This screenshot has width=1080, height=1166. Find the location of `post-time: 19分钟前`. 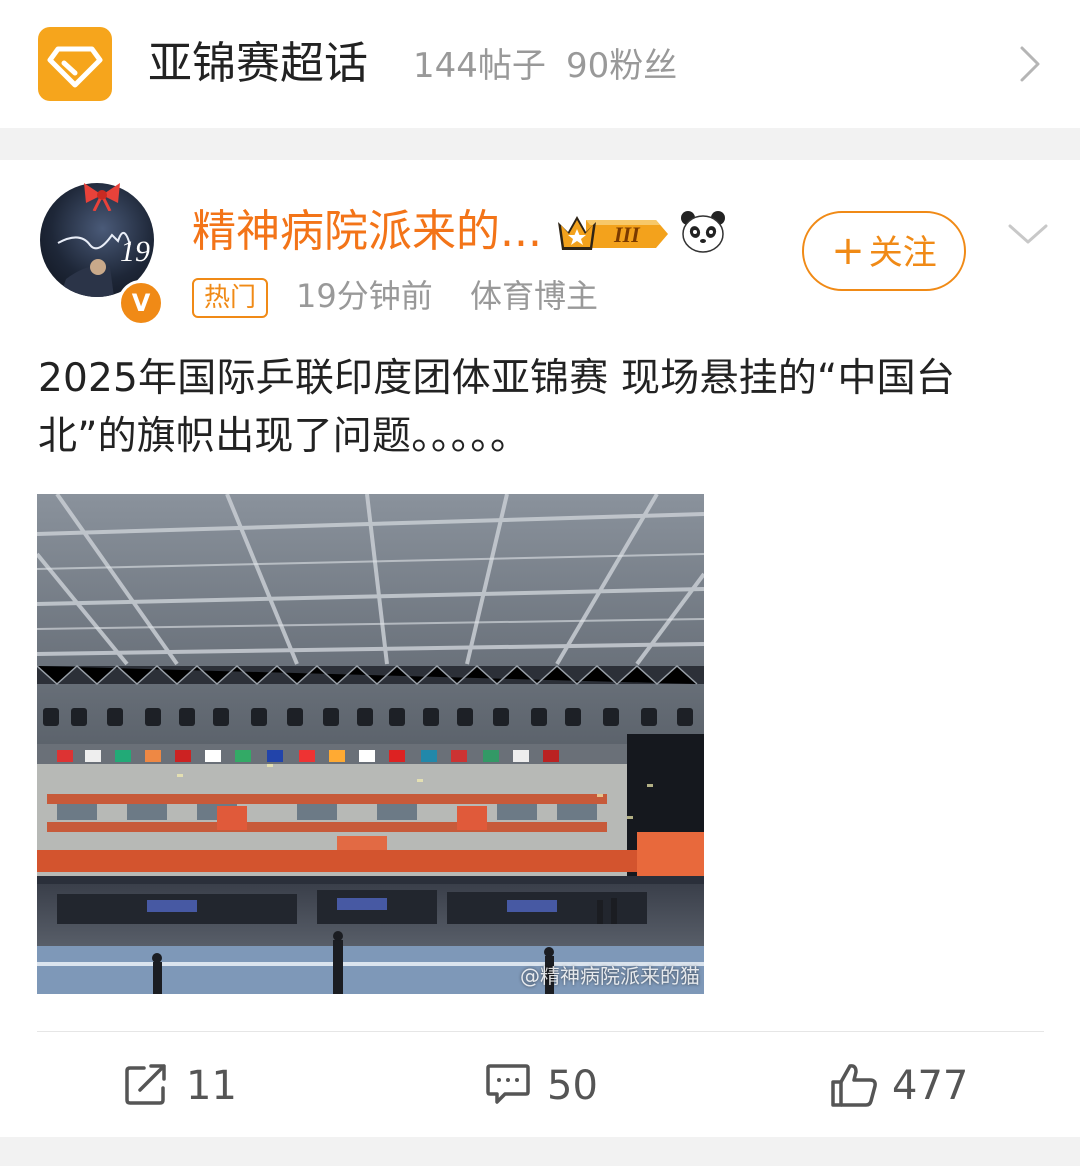

post-time: 19分钟前 is located at coordinates (364, 296).